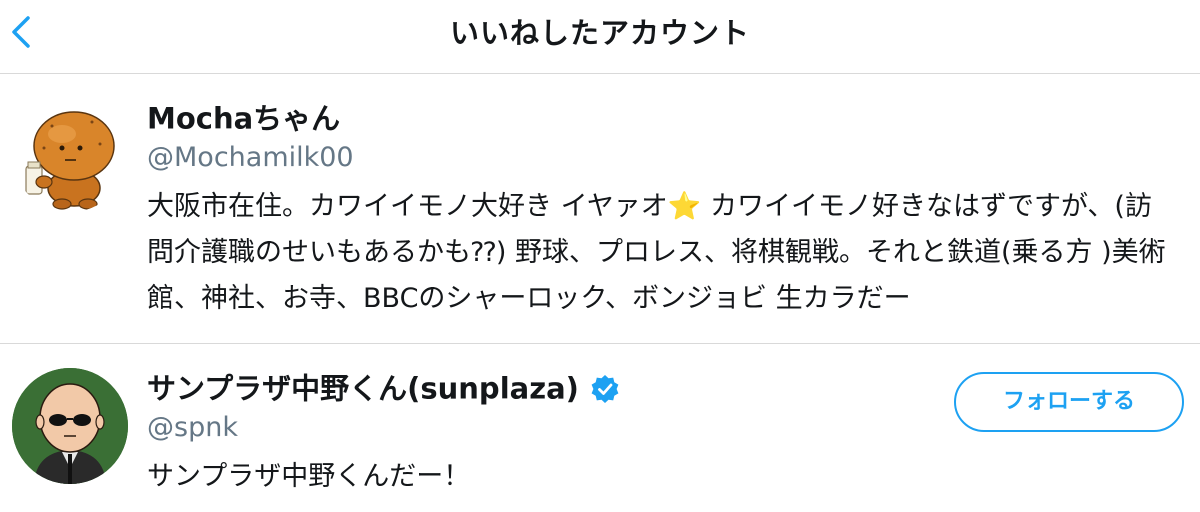 The width and height of the screenshot is (1200, 512). I want to click on top-bar: いいねしたアカウント, so click(600, 37).